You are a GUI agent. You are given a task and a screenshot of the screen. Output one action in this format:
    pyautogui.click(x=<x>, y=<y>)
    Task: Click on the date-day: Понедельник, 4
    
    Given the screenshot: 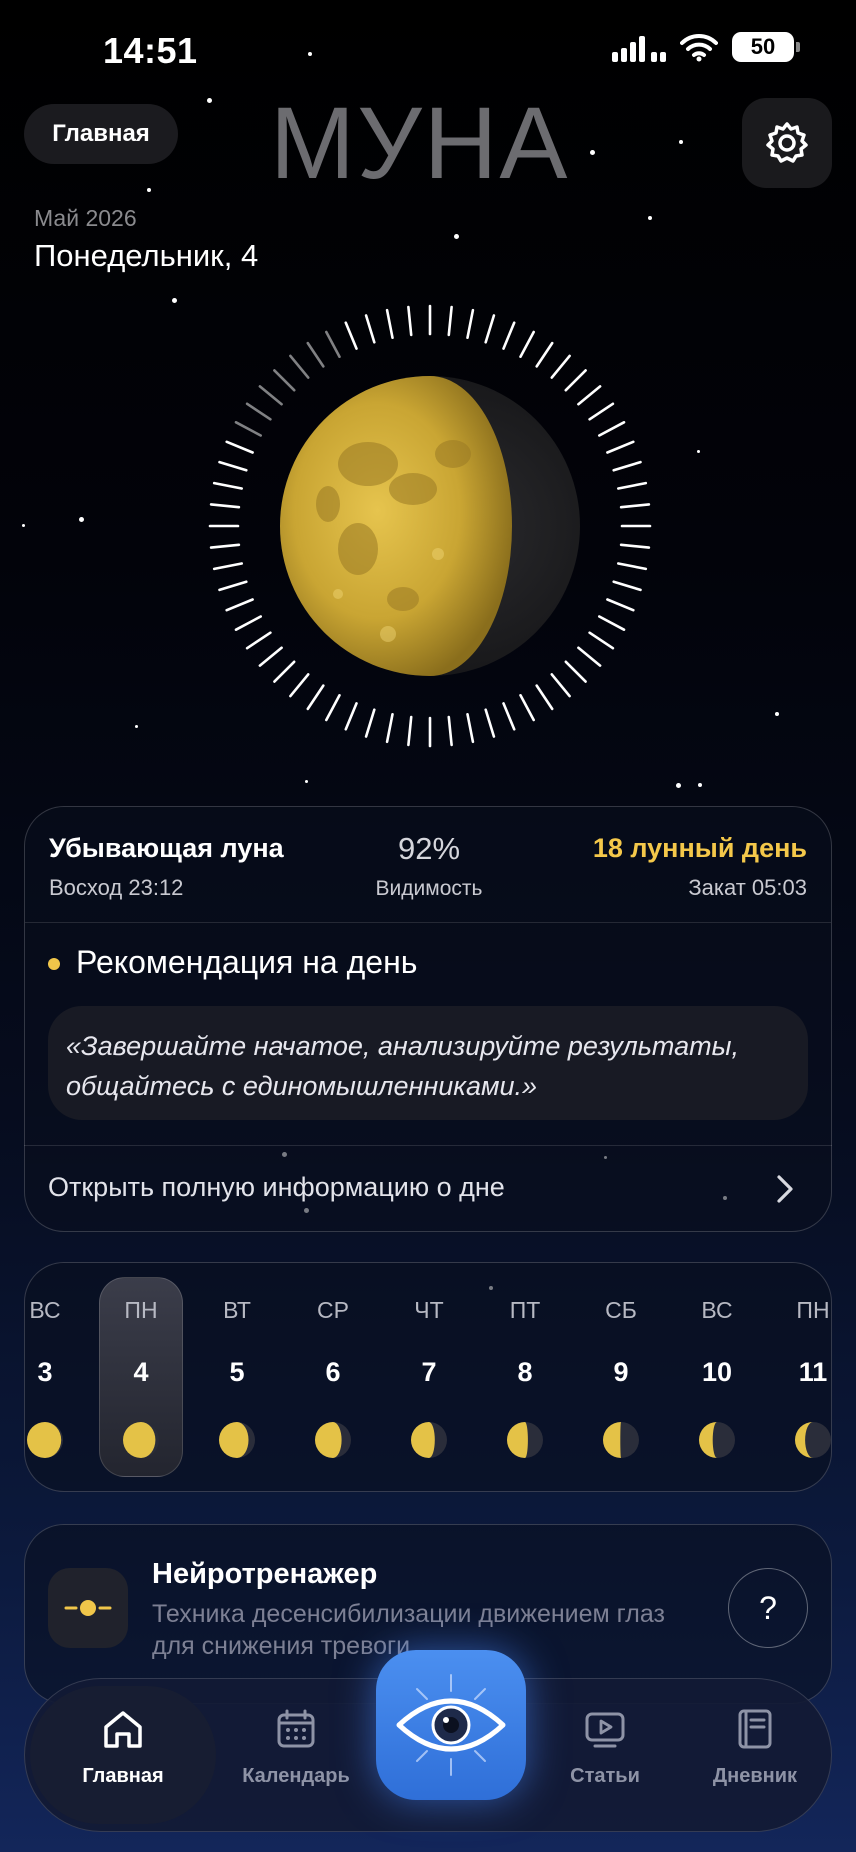 What is the action you would take?
    pyautogui.click(x=146, y=255)
    